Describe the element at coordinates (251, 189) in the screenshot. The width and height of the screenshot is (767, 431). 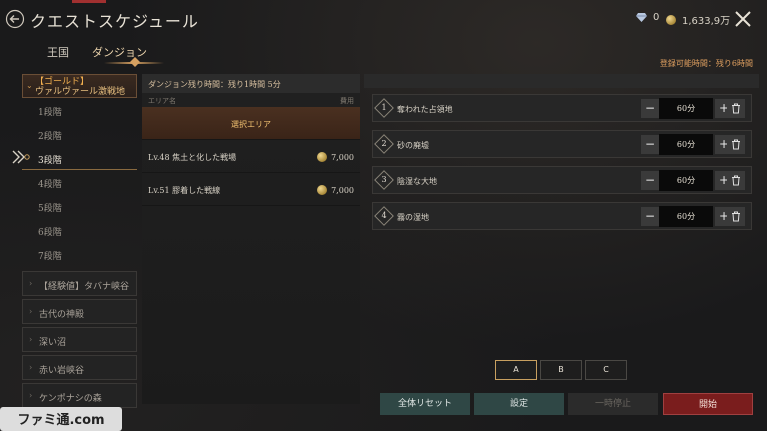
I see `area-row: Lv.51 膠着した戦線 7,000` at that location.